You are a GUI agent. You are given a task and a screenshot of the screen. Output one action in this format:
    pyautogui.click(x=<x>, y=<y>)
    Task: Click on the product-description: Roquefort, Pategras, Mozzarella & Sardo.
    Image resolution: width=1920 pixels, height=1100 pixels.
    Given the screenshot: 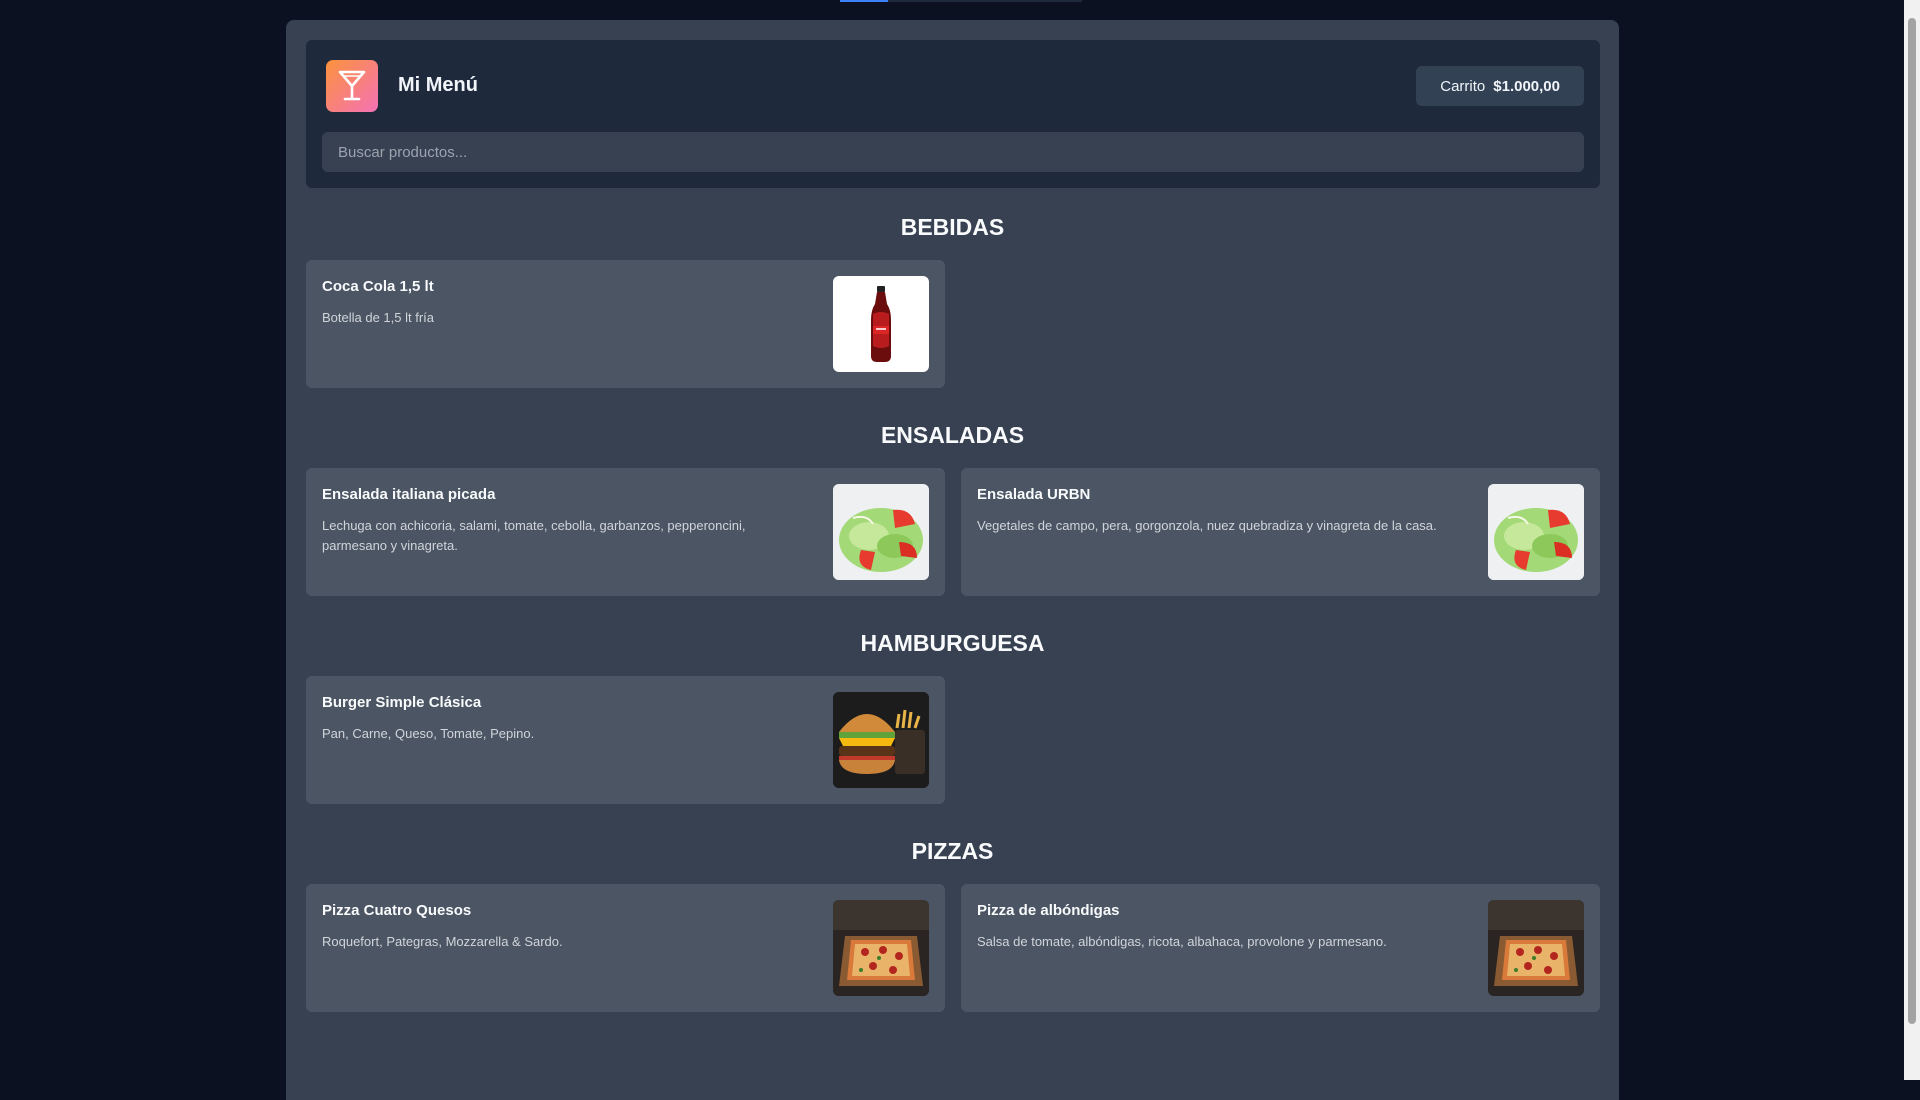 What is the action you would take?
    pyautogui.click(x=442, y=941)
    